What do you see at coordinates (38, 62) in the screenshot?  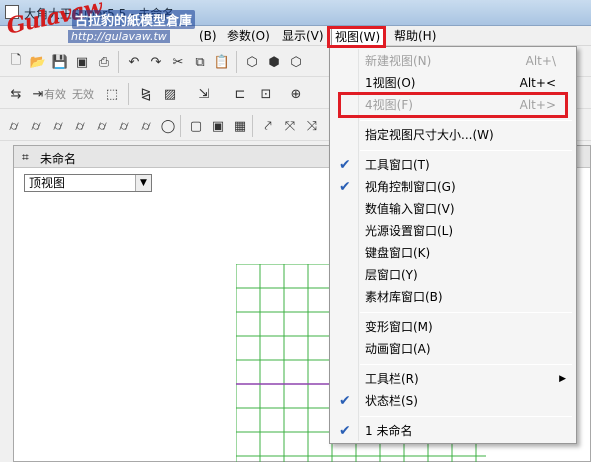 I see `open-folder-icon: 📂` at bounding box center [38, 62].